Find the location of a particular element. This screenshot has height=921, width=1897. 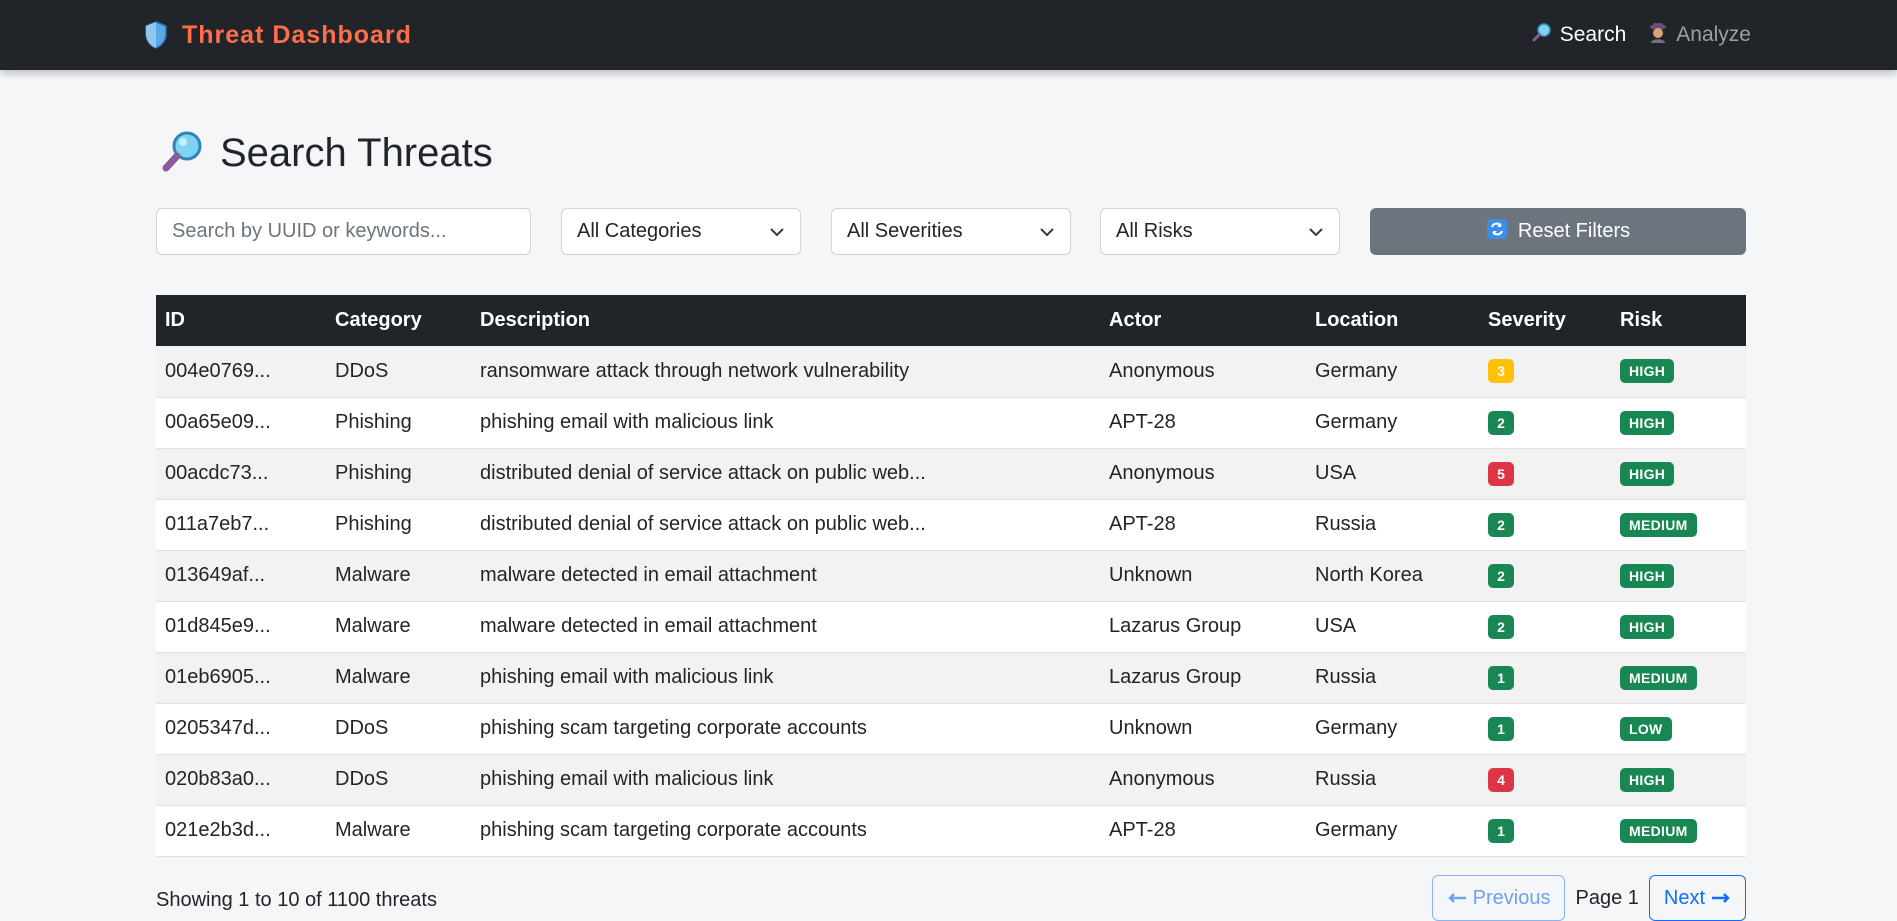

pager: Previous Page 1 Next is located at coordinates (1588, 898).